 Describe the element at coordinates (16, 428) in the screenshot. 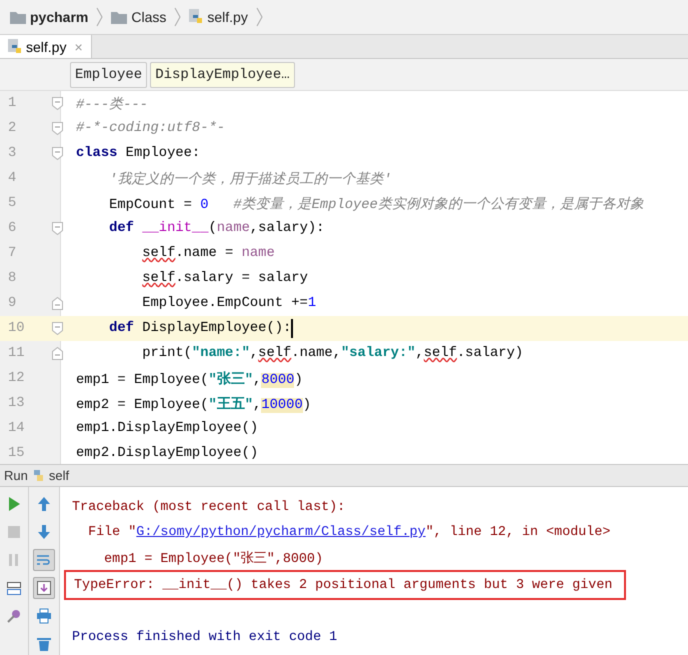

I see `line-number: 14` at that location.